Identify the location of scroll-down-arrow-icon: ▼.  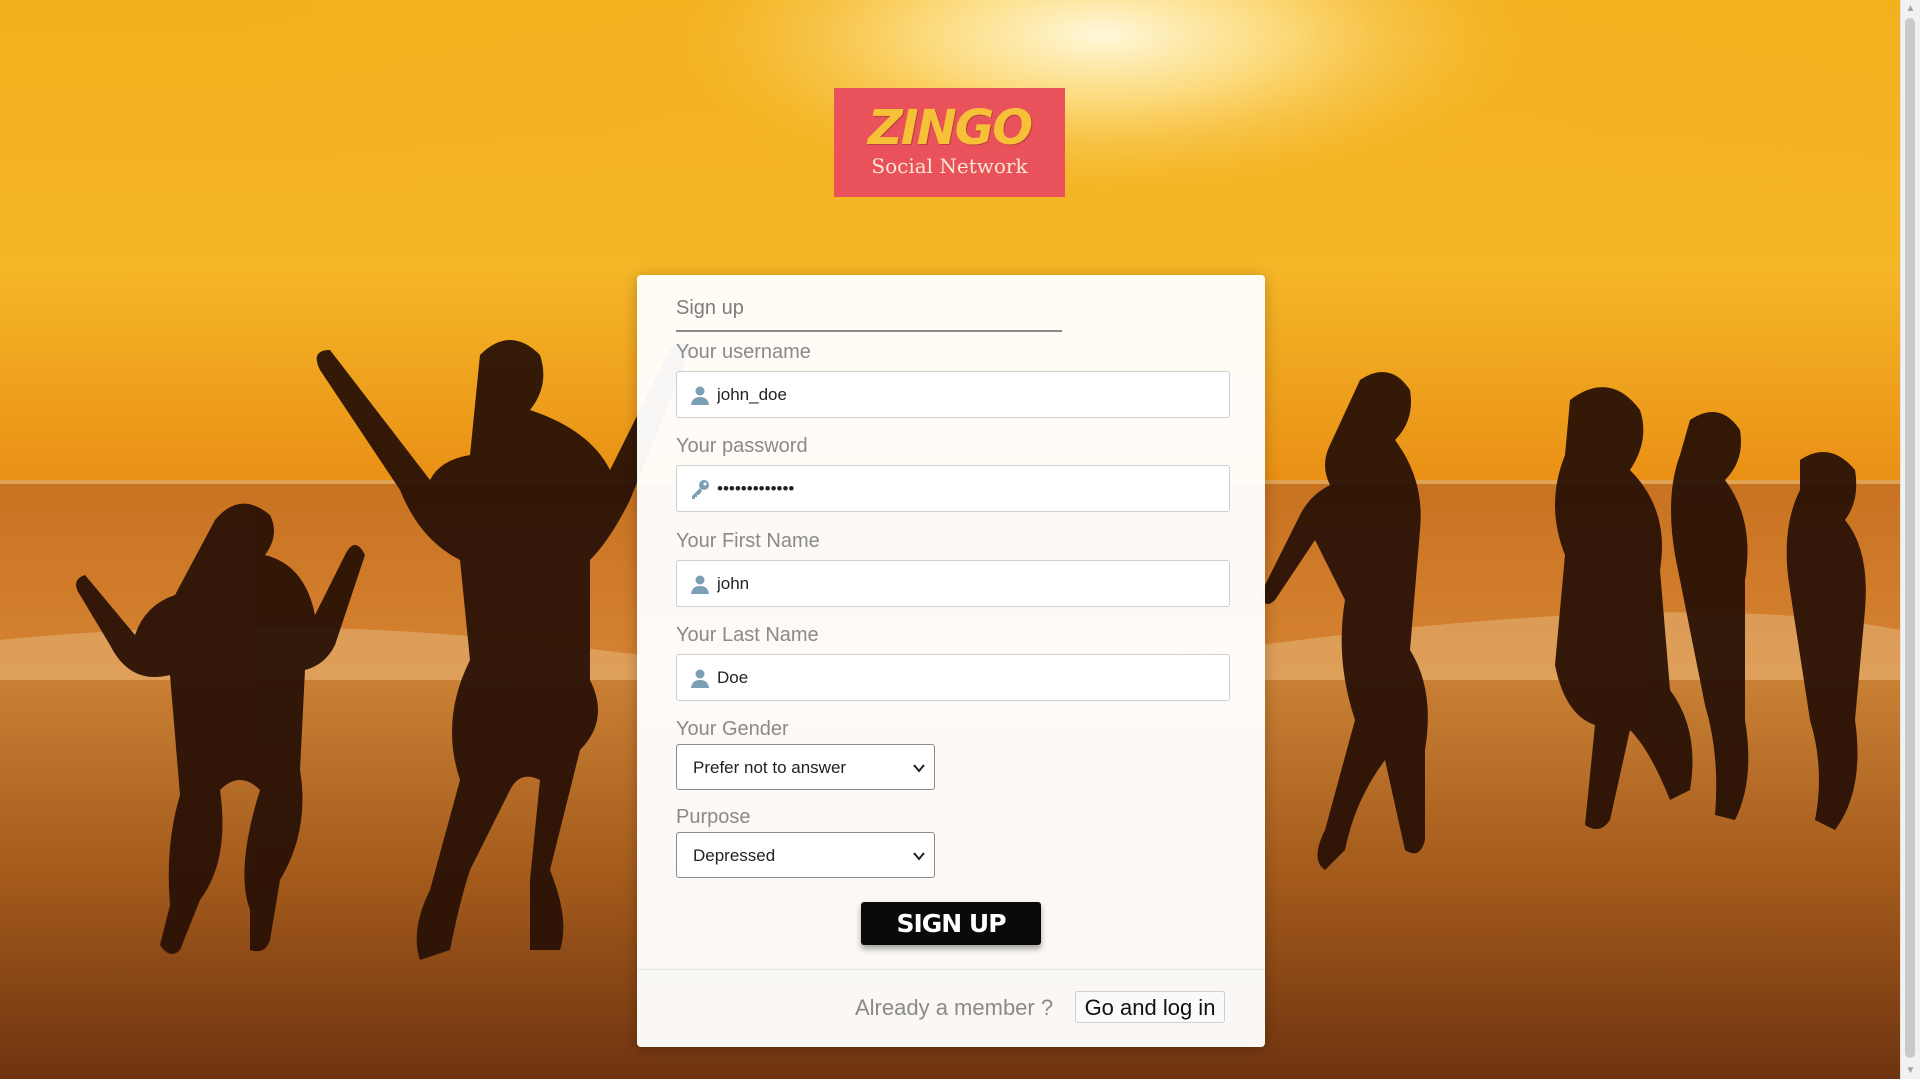
(1910, 1070).